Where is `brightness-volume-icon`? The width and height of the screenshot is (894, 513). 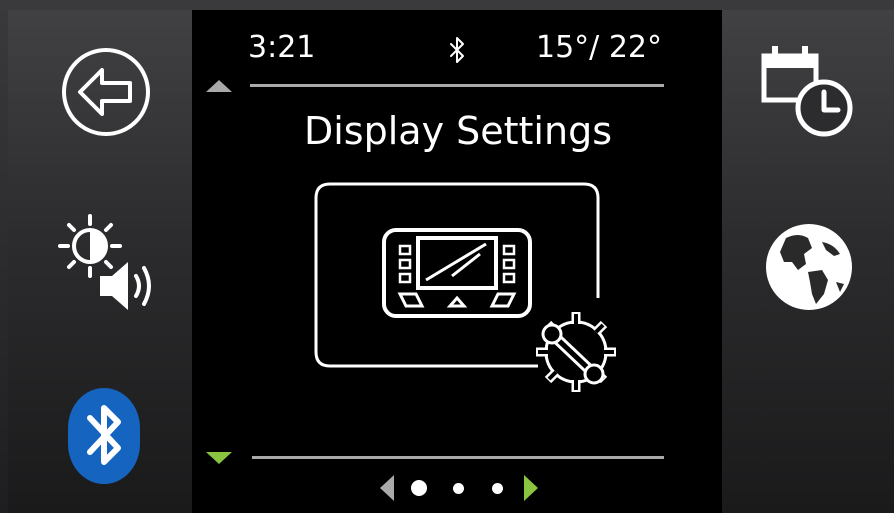
brightness-volume-icon is located at coordinates (106, 264).